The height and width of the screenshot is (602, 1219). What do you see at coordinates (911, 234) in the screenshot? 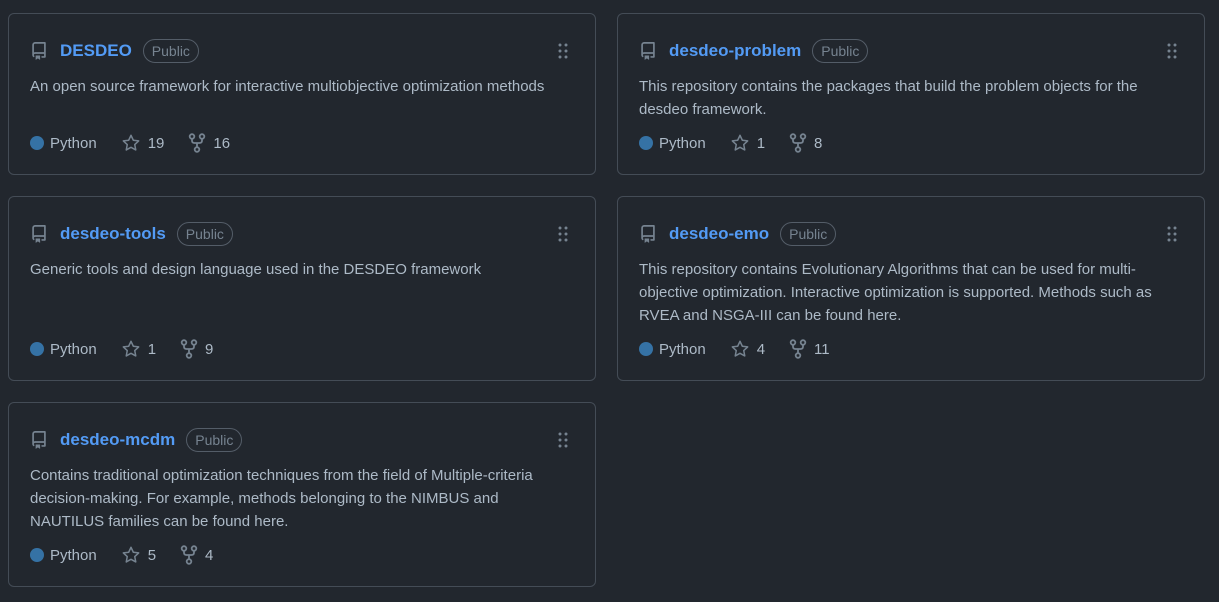
I see `repo-card-header: desdeo-emo Public` at bounding box center [911, 234].